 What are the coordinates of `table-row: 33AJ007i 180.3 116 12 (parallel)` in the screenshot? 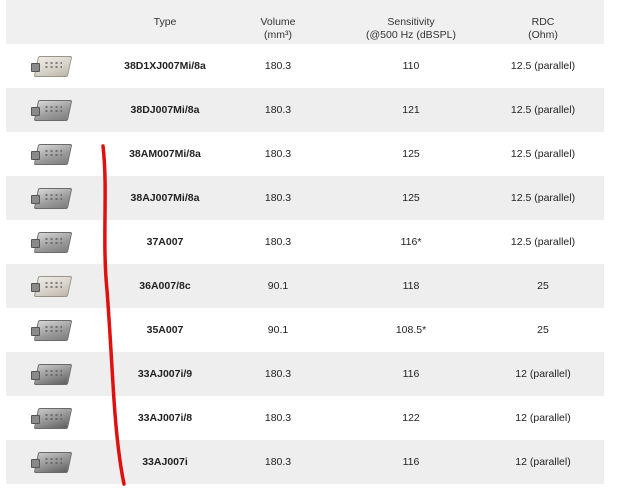 It's located at (305, 462).